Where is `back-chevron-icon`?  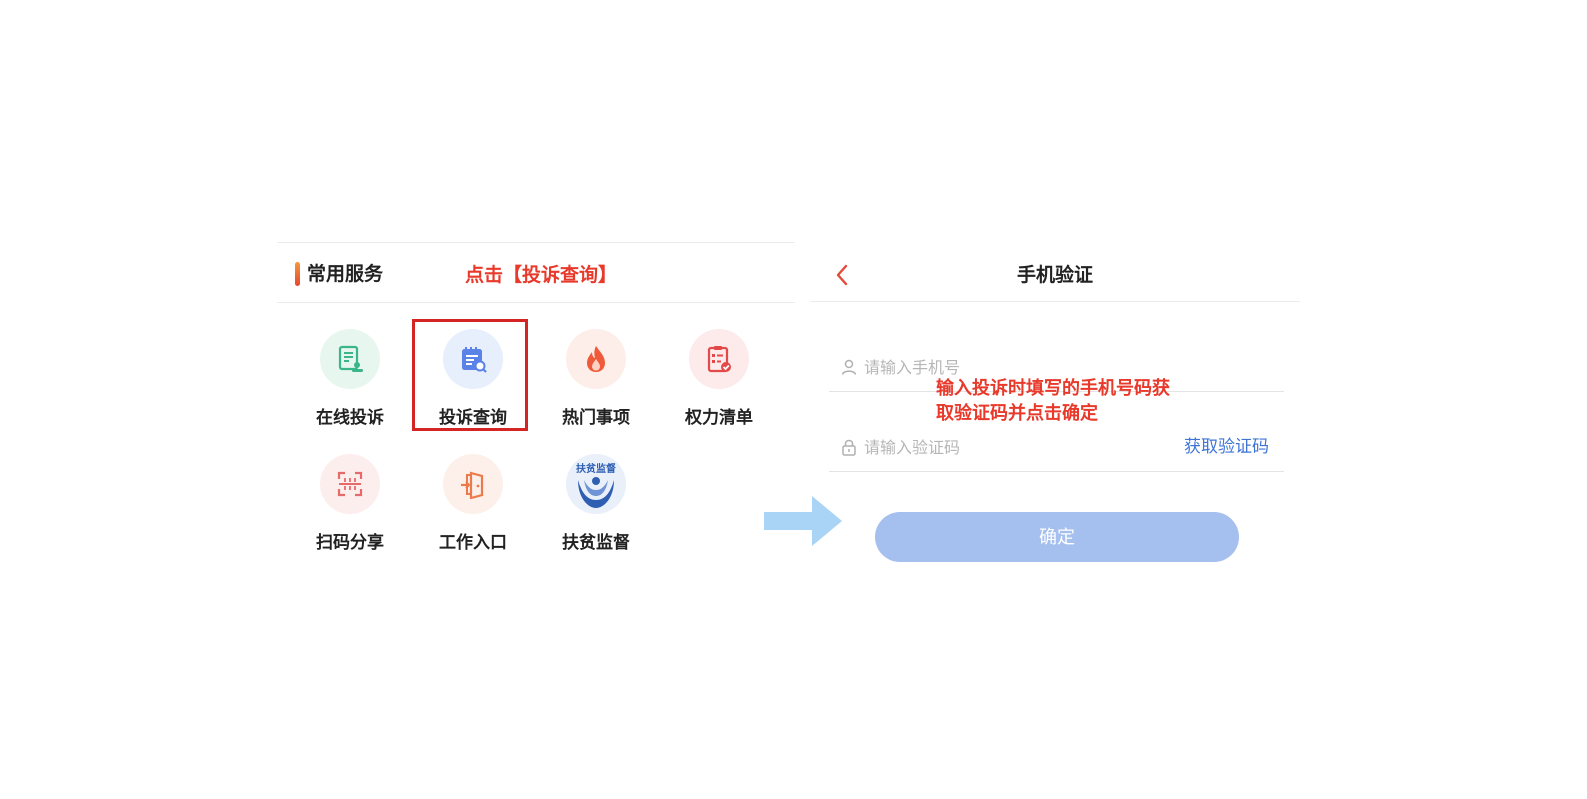
back-chevron-icon is located at coordinates (842, 275).